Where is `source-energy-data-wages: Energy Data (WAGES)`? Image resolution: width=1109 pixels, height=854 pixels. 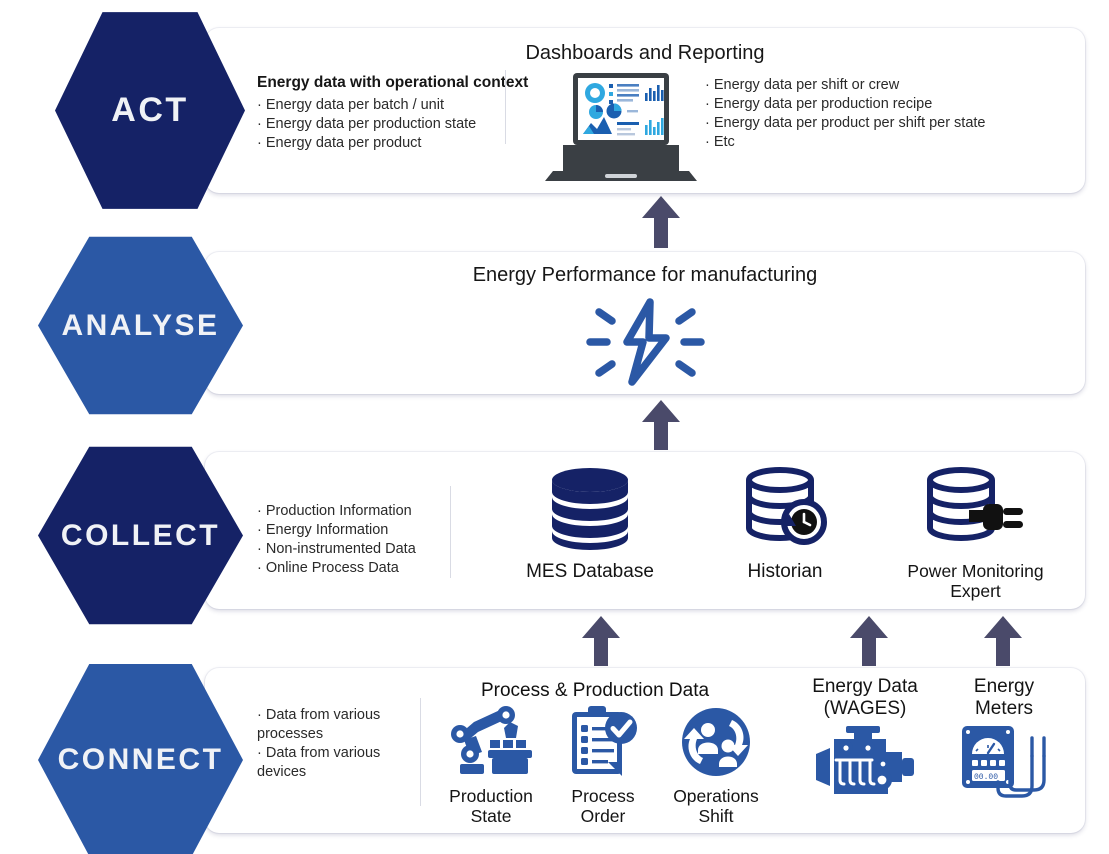
source-energy-data-wages: Energy Data (WAGES) is located at coordinates (865, 741).